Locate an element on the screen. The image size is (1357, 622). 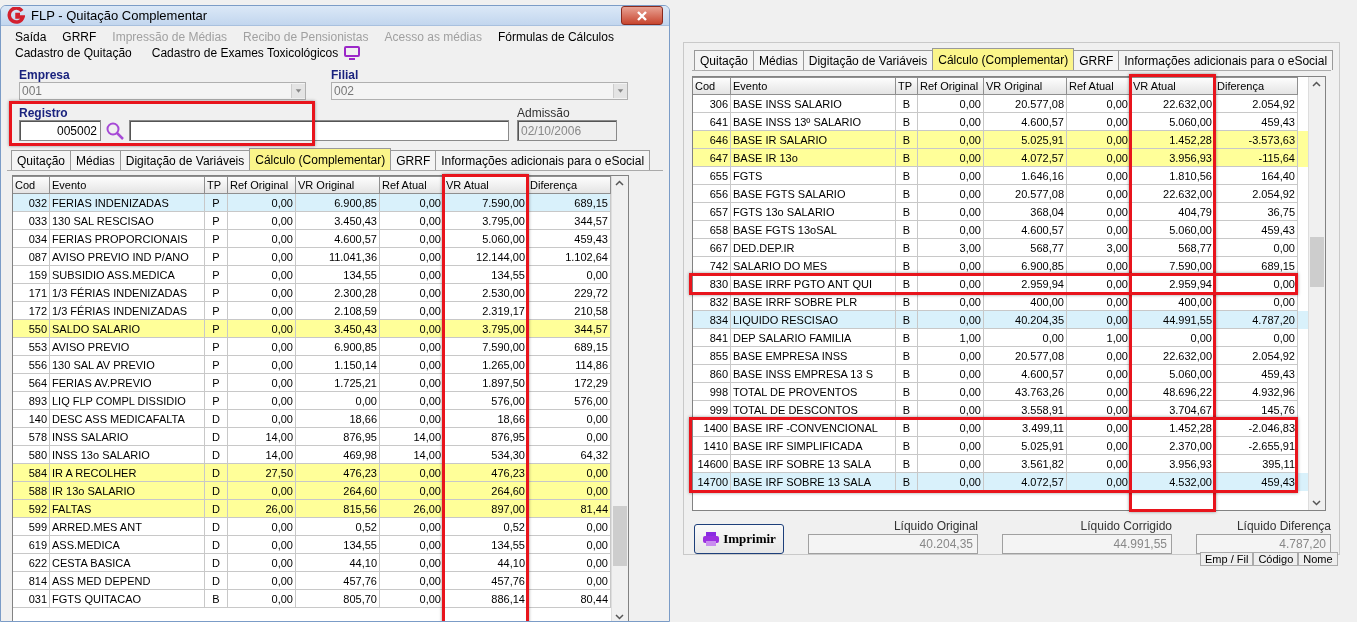
table-row: 034 FERIAS PROPORCIONAIS P 0,00 4.600,57 0,00 5.060,00 459,43 is located at coordinates (312, 239).